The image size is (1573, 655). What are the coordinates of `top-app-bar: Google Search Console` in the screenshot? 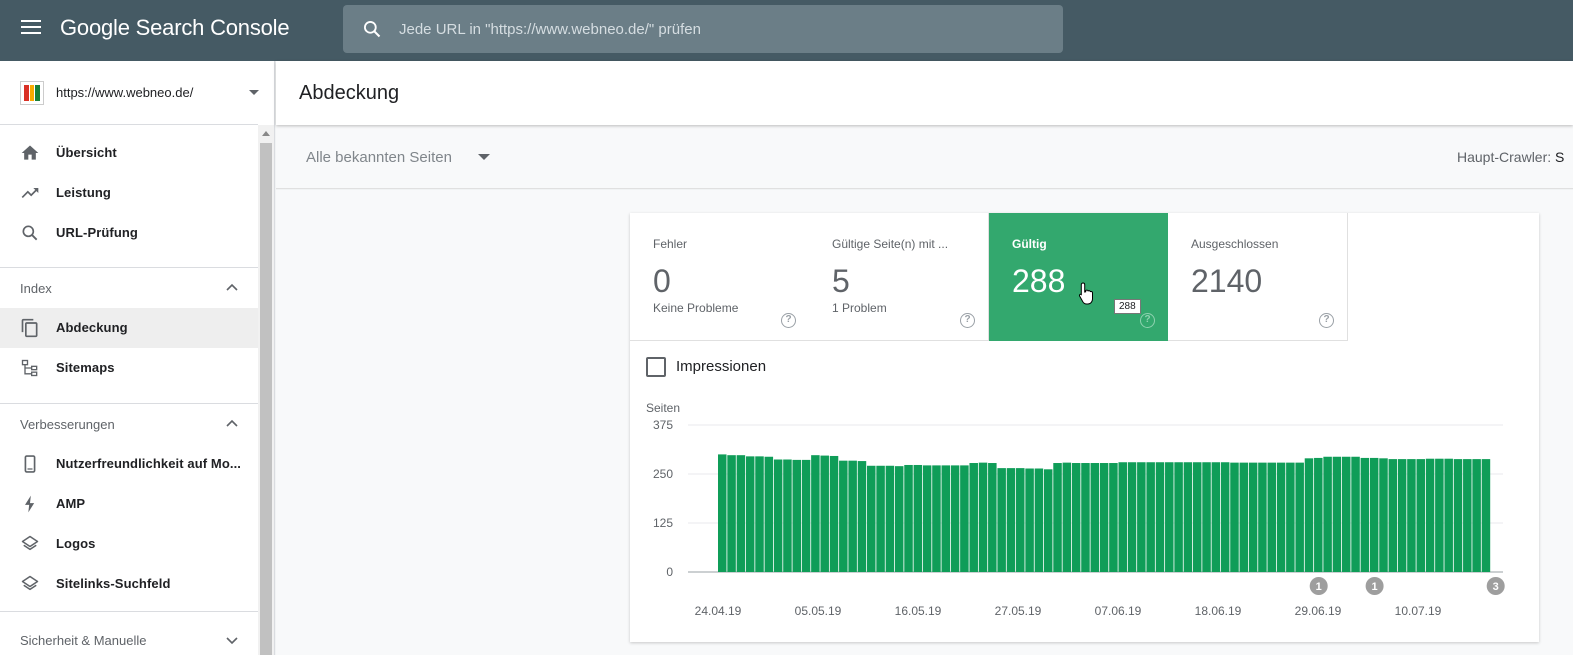 It's located at (786, 30).